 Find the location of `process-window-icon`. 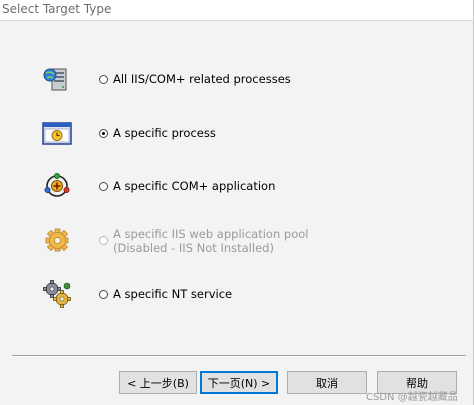

process-window-icon is located at coordinates (57, 133).